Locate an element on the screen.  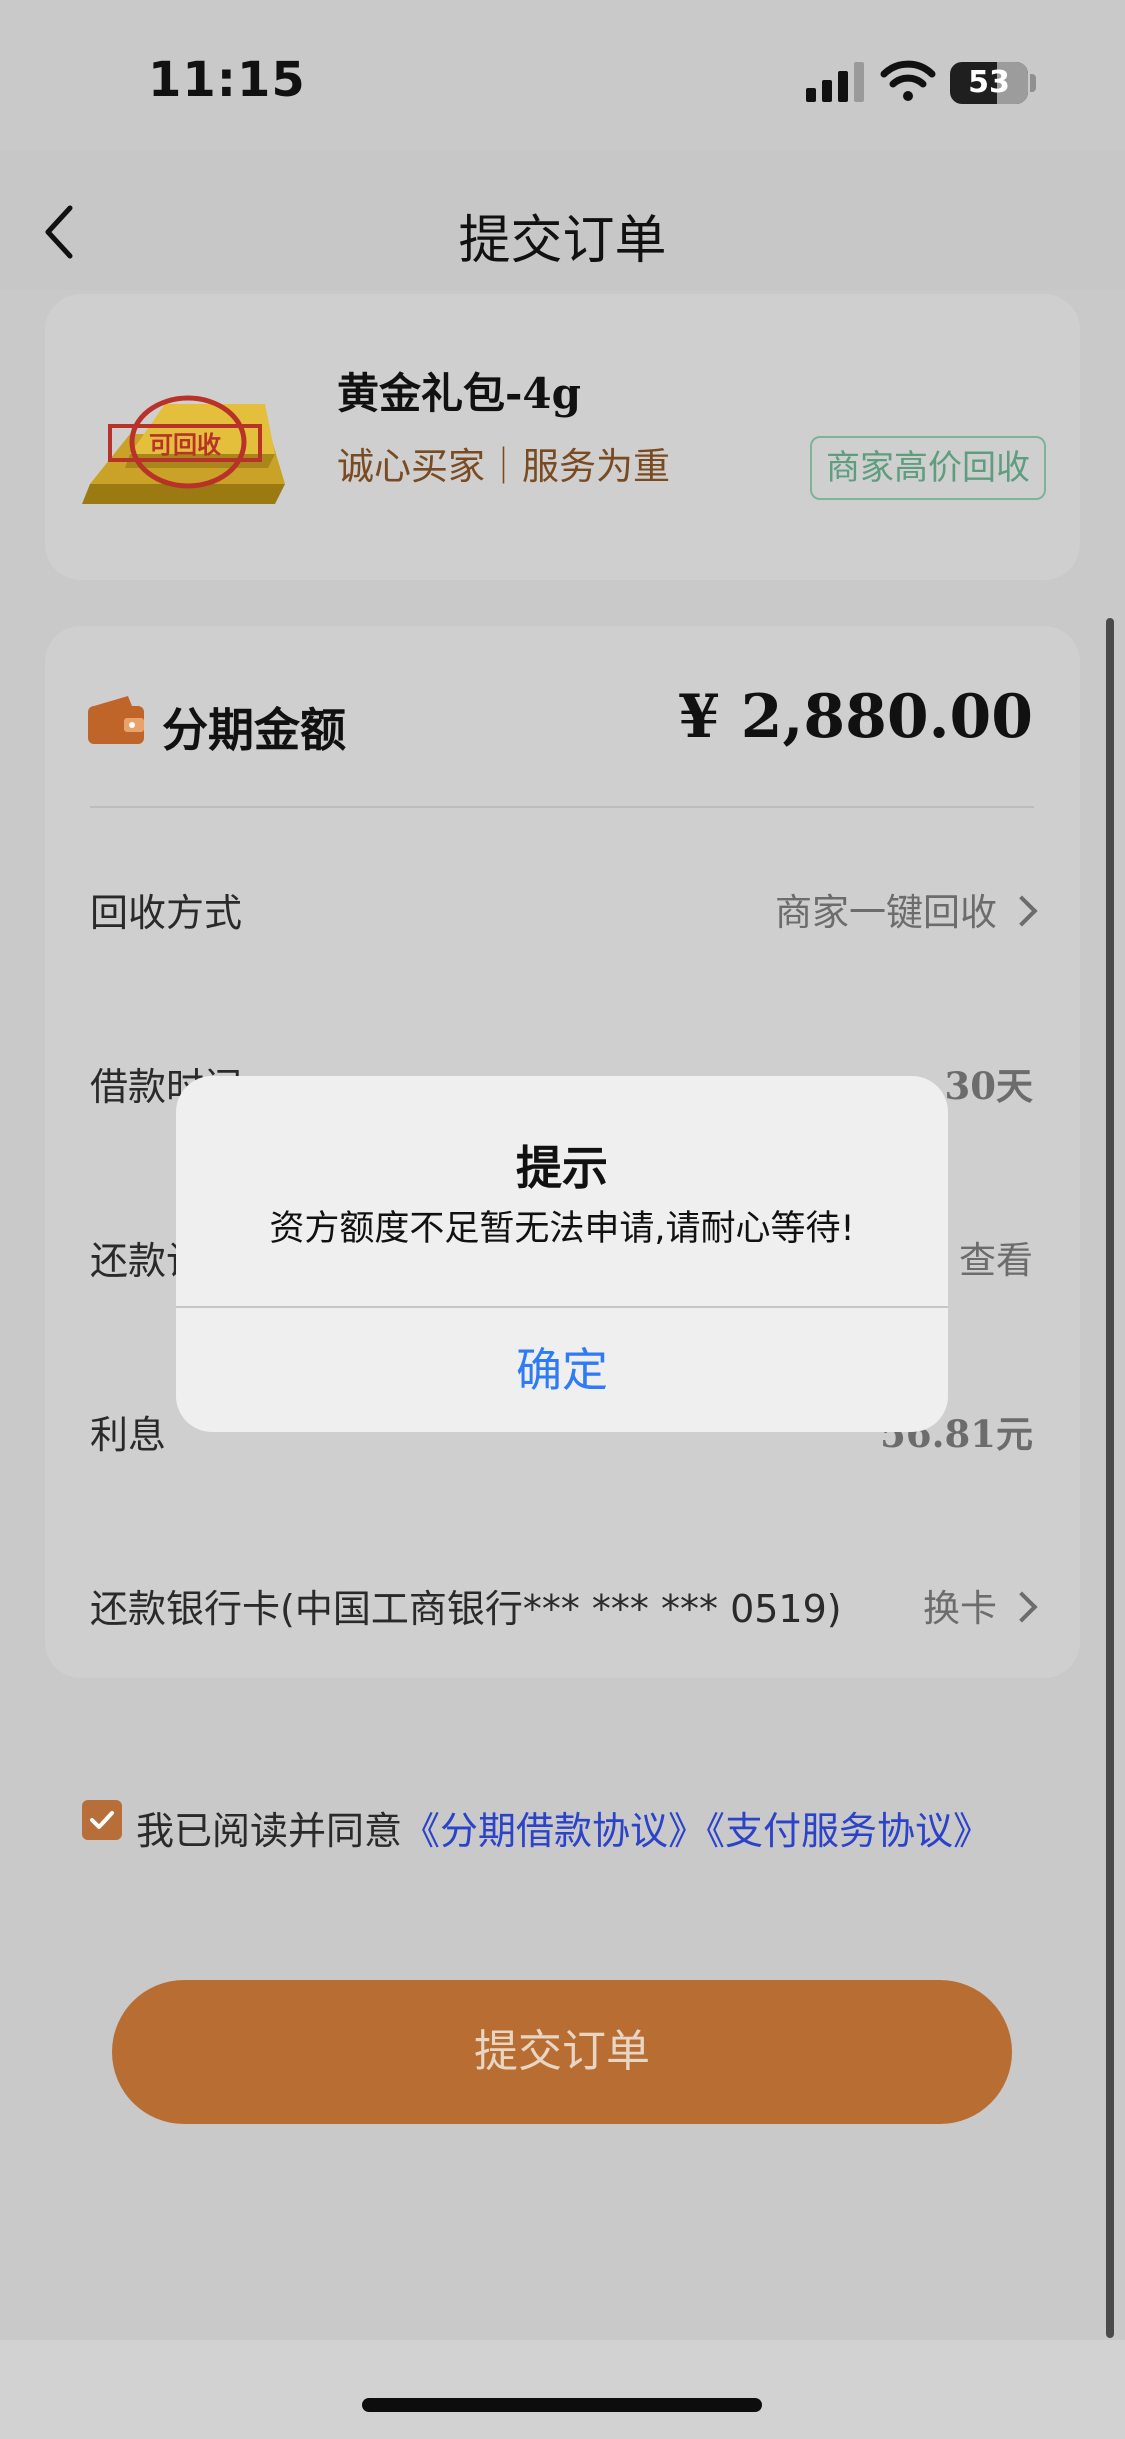
scrollbar is located at coordinates (1110, 1478).